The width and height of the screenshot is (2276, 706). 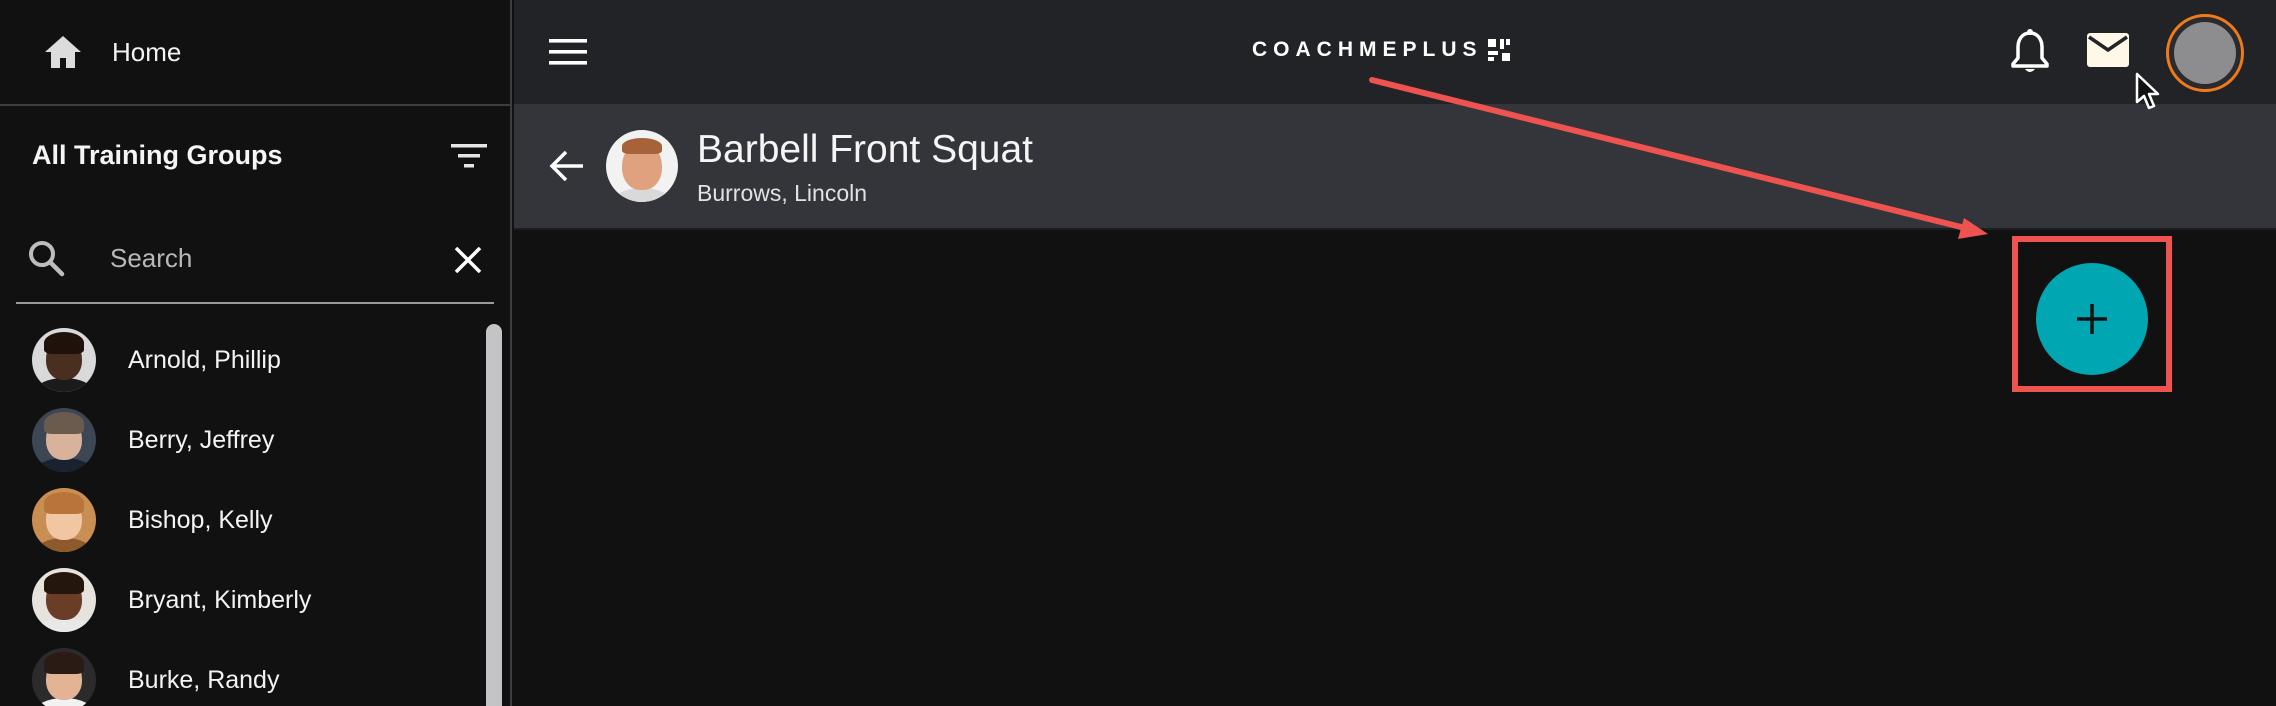 What do you see at coordinates (47, 259) in the screenshot?
I see `search-icon` at bounding box center [47, 259].